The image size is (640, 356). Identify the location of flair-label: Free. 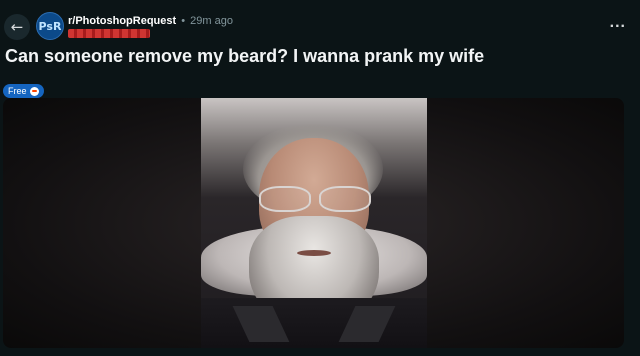
(17, 91).